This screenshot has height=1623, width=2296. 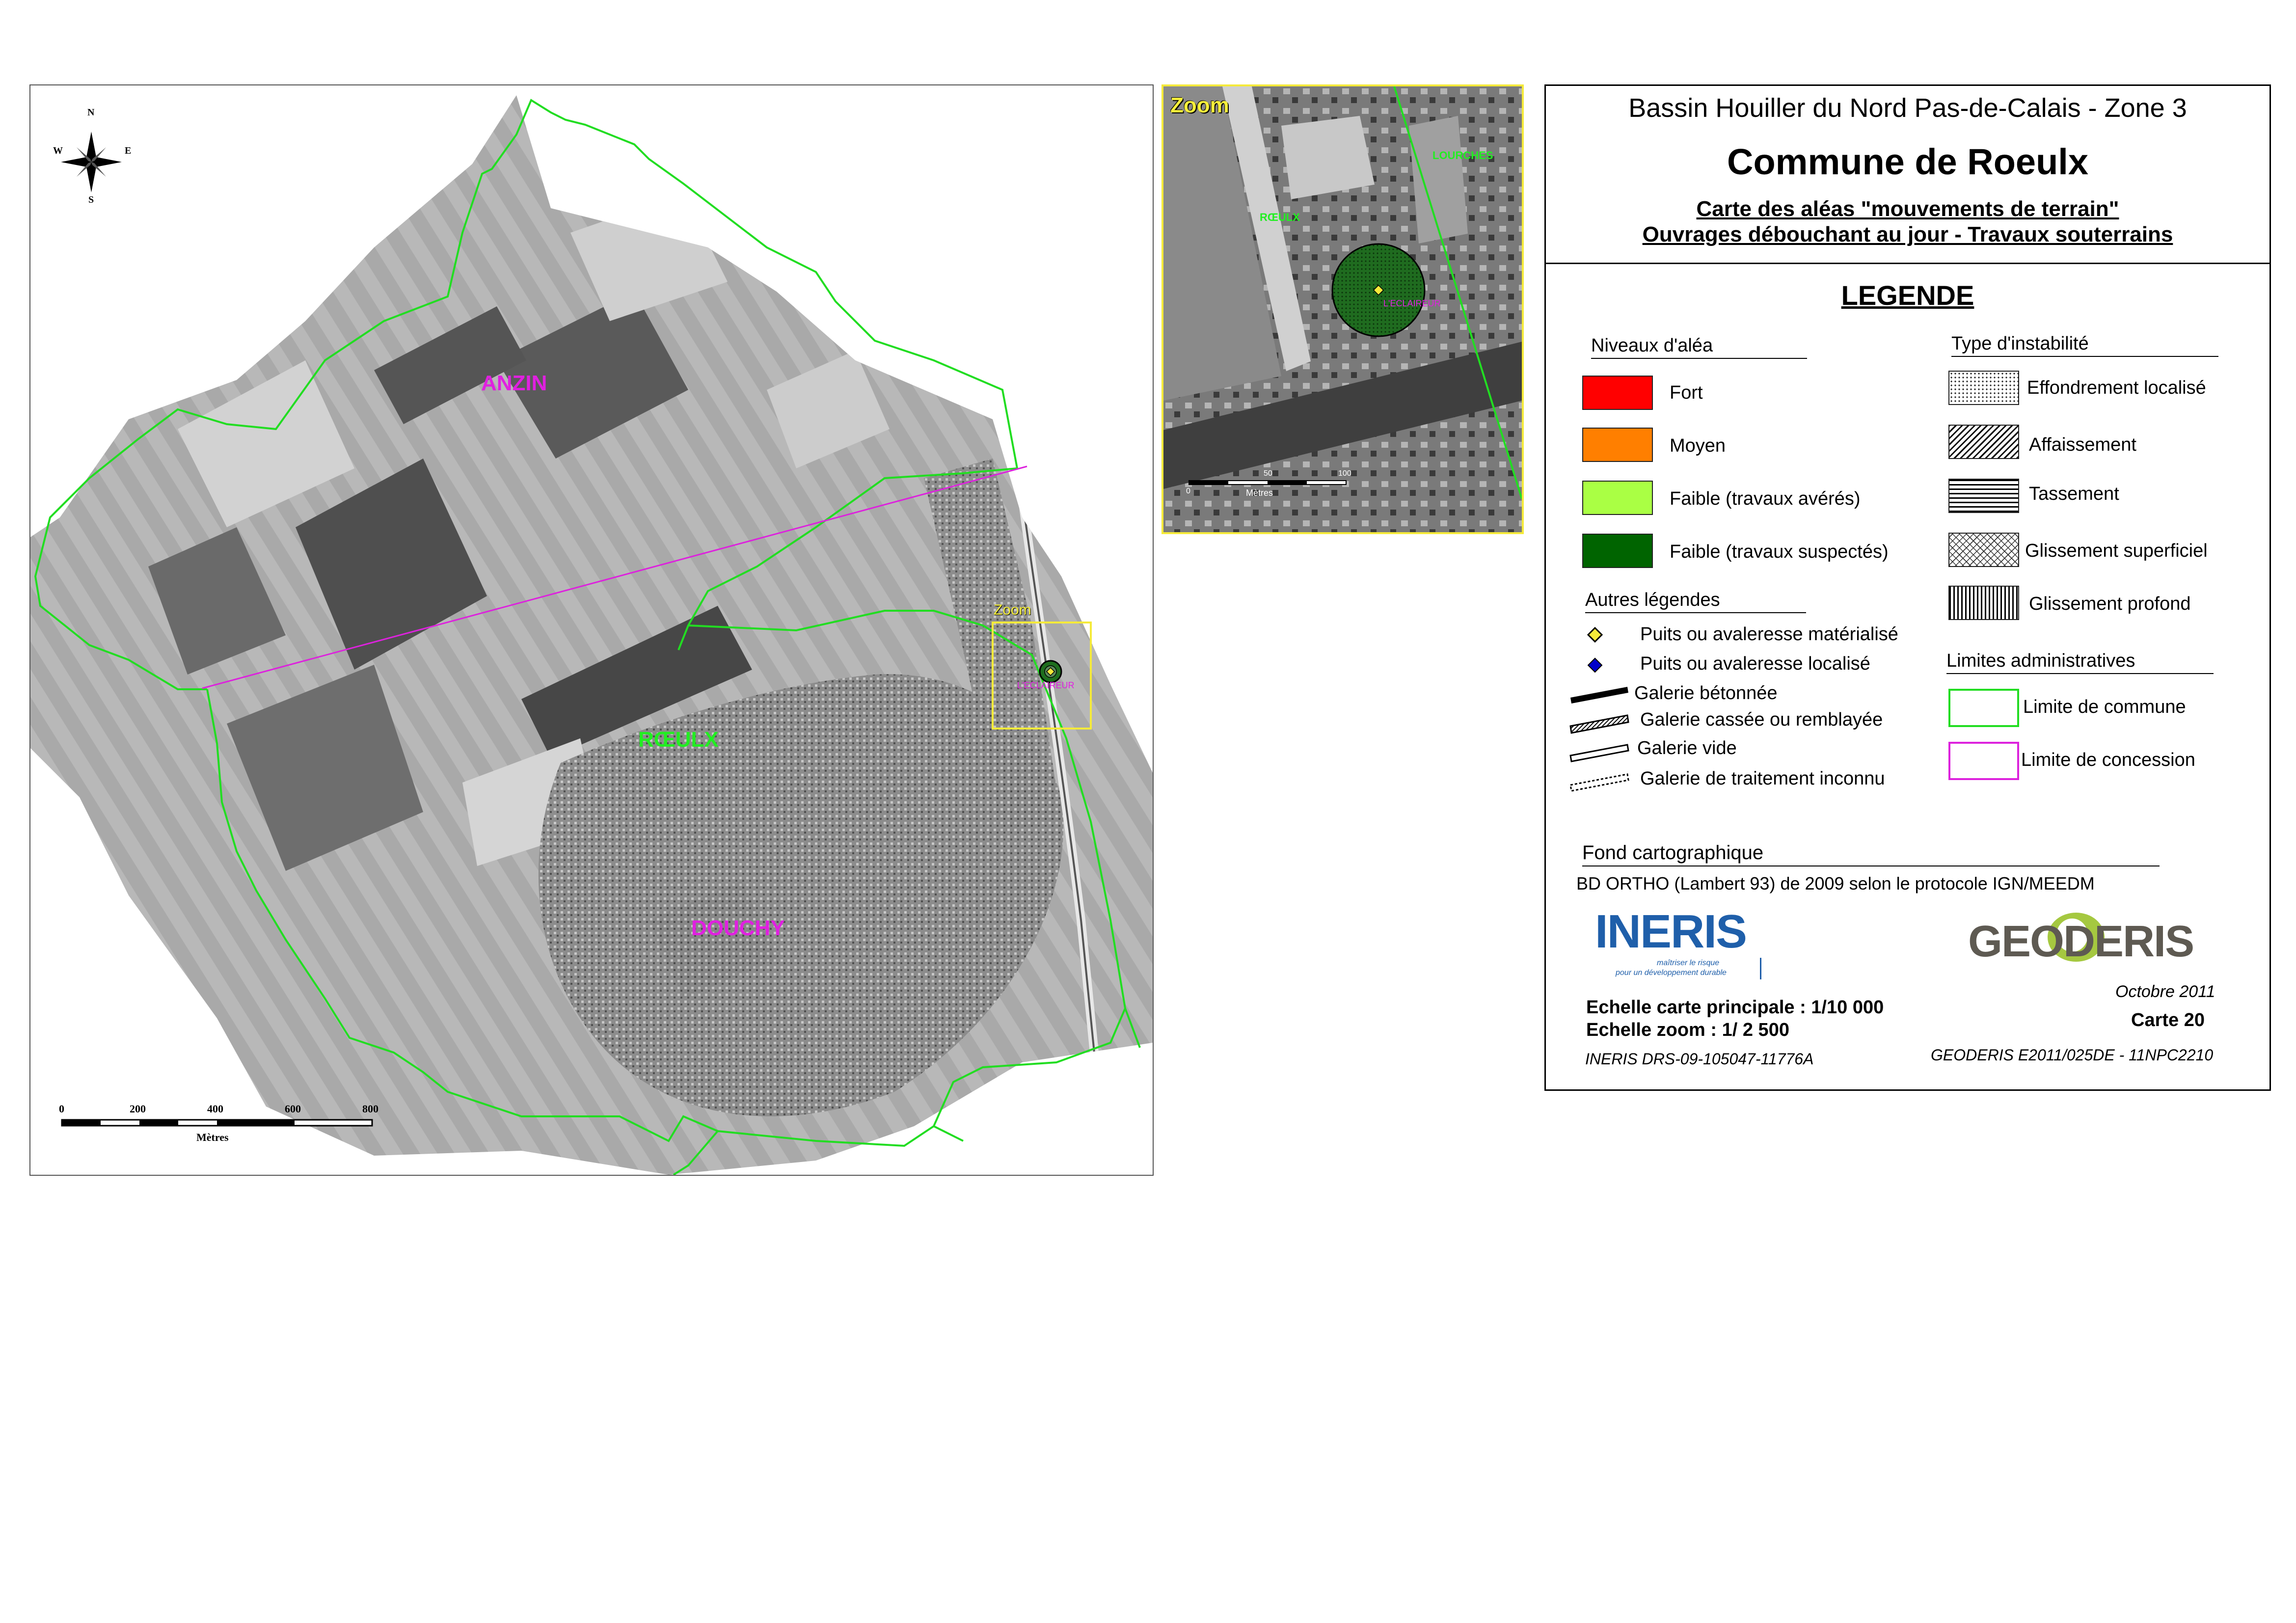 What do you see at coordinates (1268, 473) in the screenshot?
I see `zoom-scale-tick-50: 50` at bounding box center [1268, 473].